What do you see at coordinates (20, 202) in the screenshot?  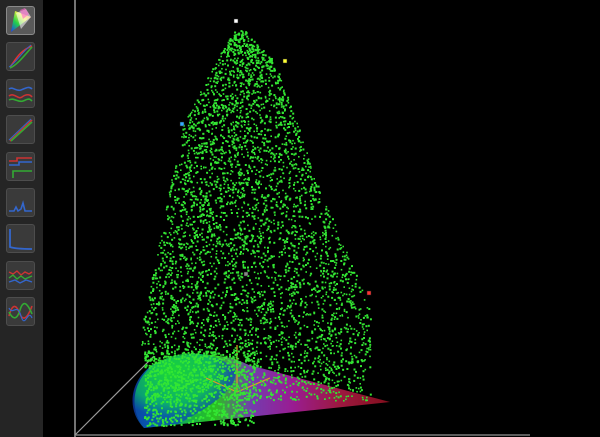 I see `tool-blue-histogram-button` at bounding box center [20, 202].